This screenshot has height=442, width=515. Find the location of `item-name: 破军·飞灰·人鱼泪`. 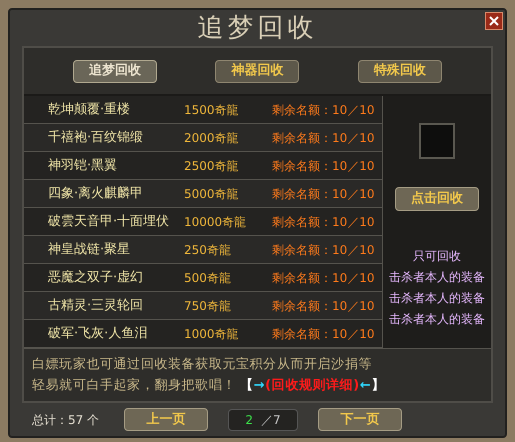

item-name: 破军·飞灰·人鱼泪 is located at coordinates (98, 333).